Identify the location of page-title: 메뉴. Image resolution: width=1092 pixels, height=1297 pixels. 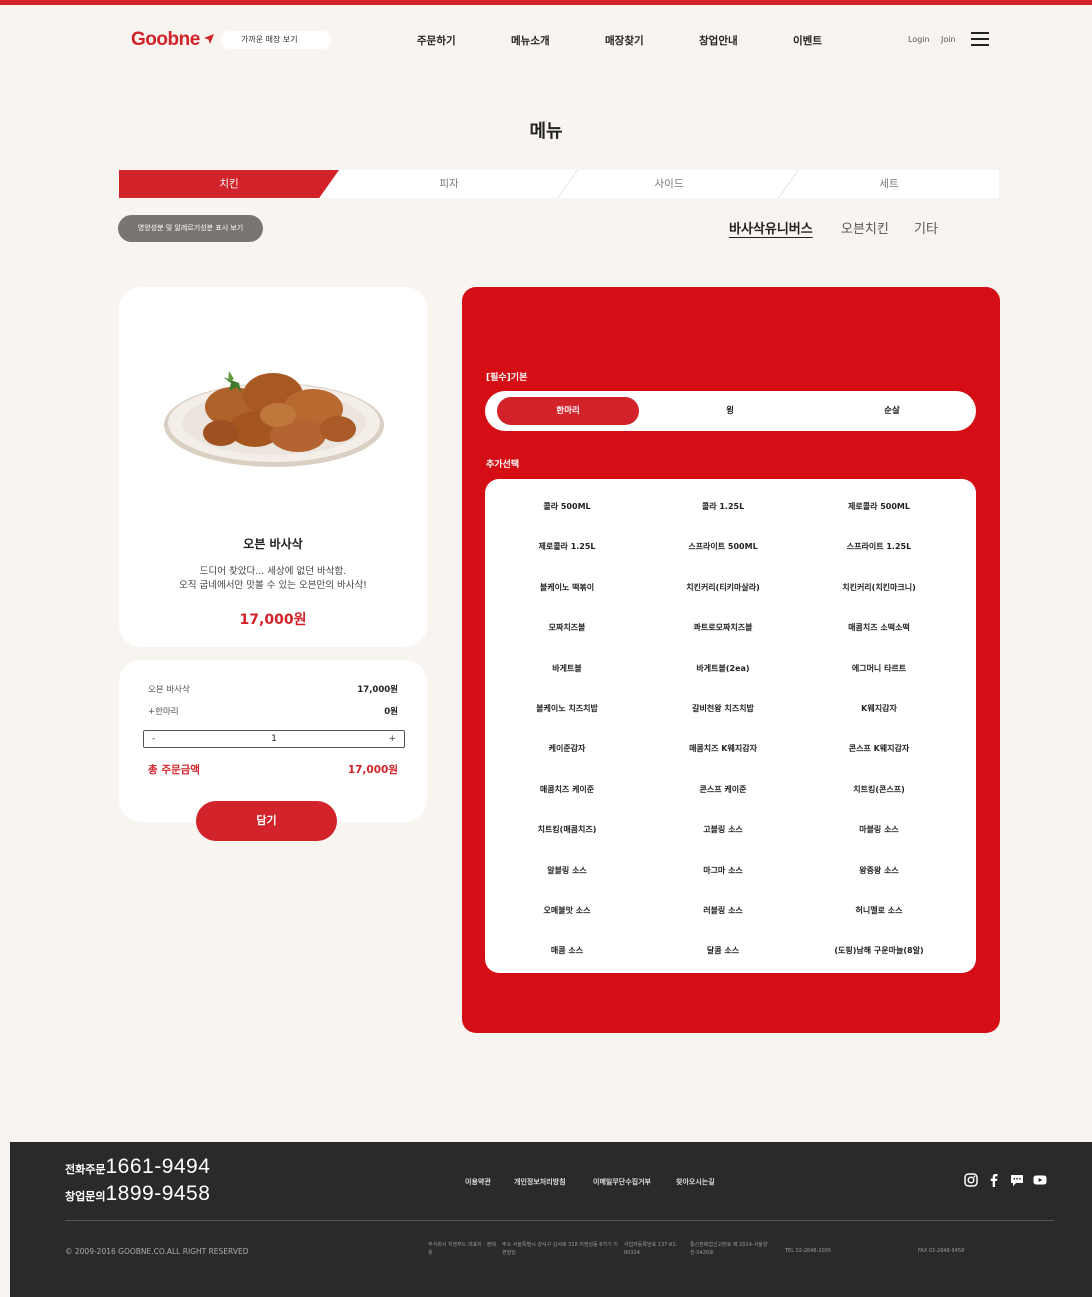
(546, 131).